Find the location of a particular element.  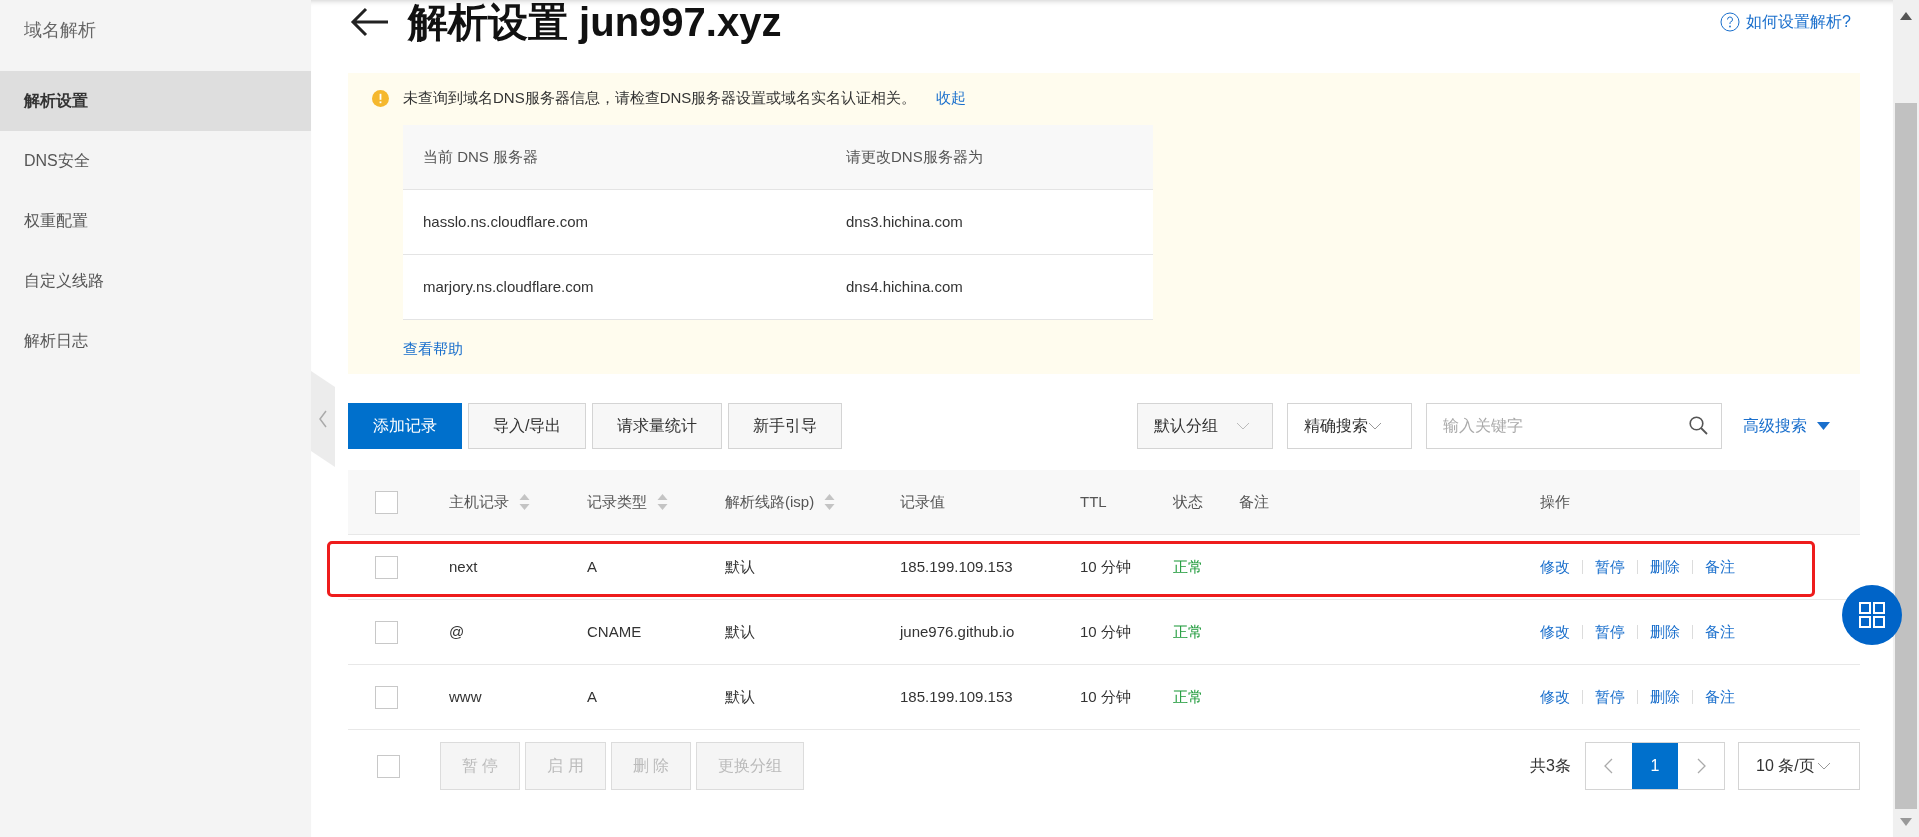

column-header: 备注 is located at coordinates (1254, 501).